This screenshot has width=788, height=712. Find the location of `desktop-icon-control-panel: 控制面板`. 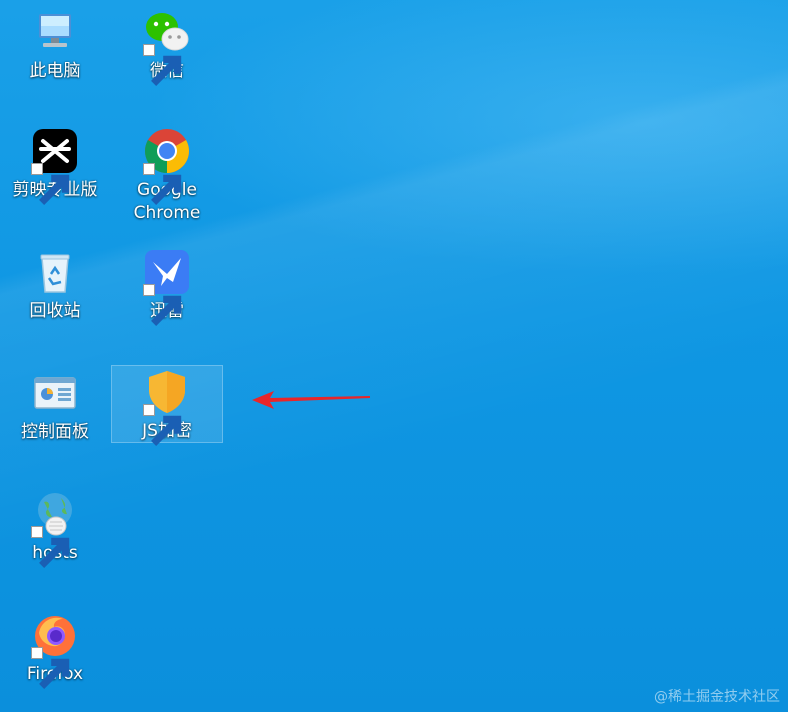

desktop-icon-control-panel: 控制面板 is located at coordinates (55, 406).